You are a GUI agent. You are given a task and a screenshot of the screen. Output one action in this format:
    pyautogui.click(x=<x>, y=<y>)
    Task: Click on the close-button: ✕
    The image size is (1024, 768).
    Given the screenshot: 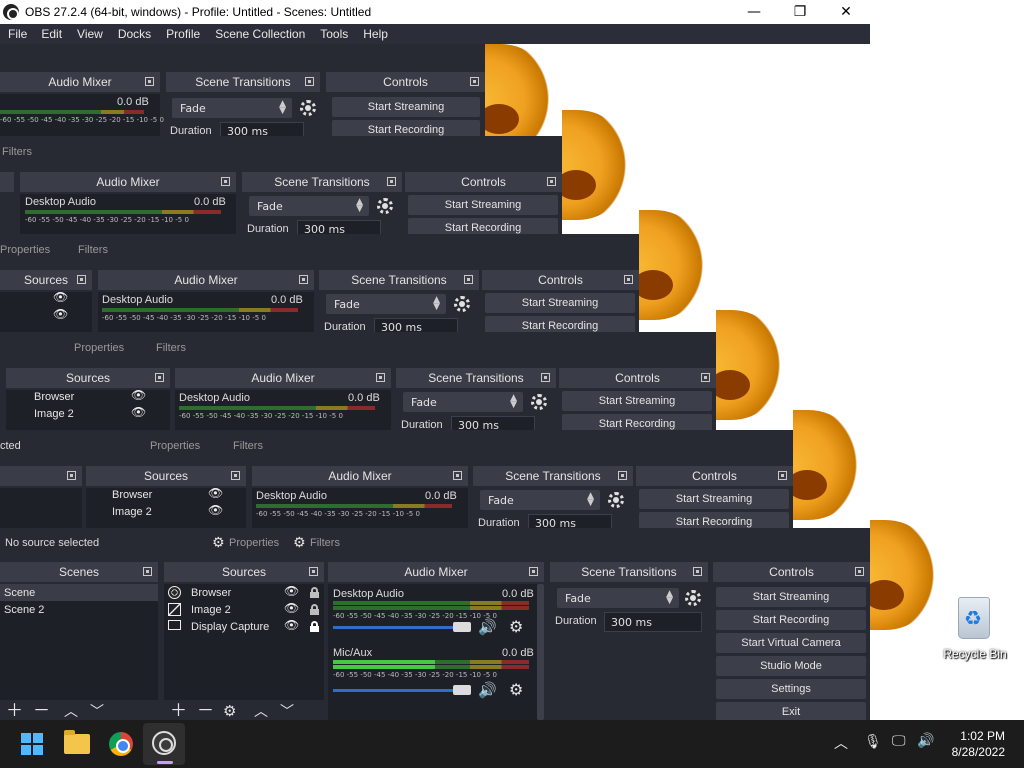 What is the action you would take?
    pyautogui.click(x=846, y=12)
    